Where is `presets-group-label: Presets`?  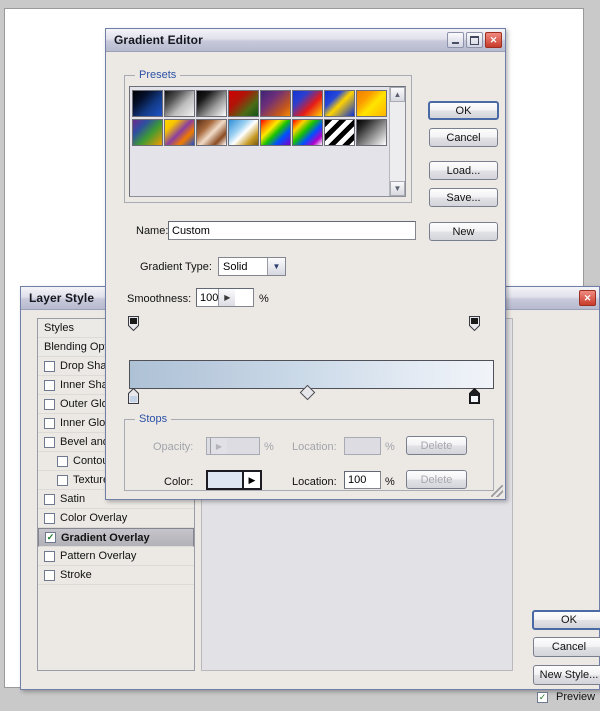 presets-group-label: Presets is located at coordinates (158, 75).